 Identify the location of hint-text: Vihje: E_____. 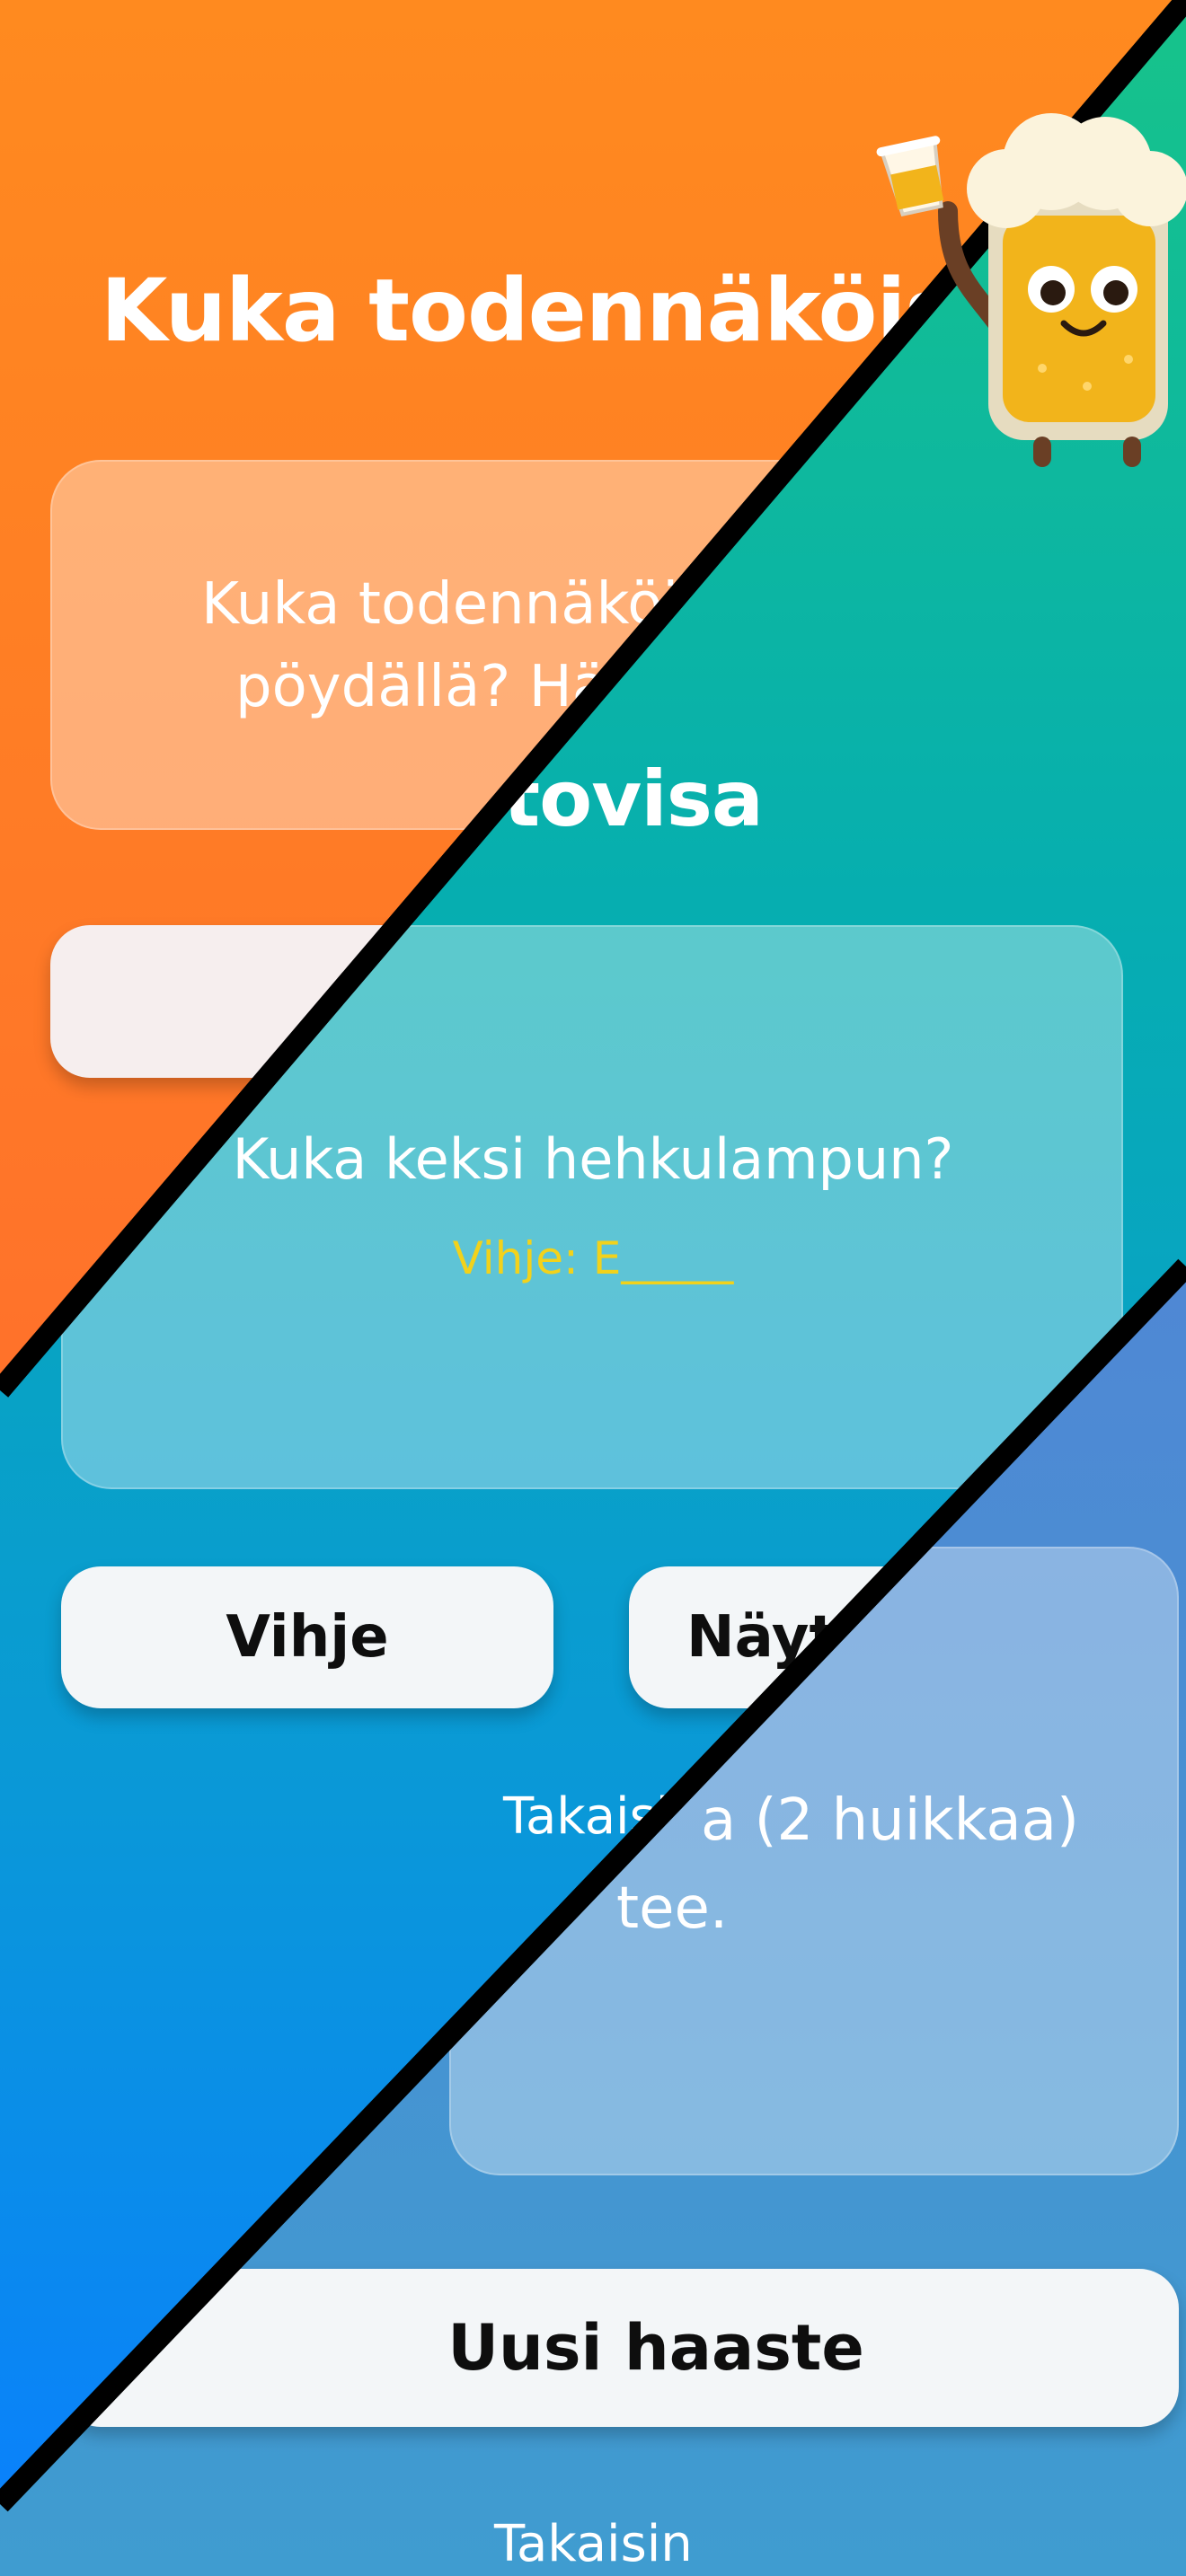
(593, 1258).